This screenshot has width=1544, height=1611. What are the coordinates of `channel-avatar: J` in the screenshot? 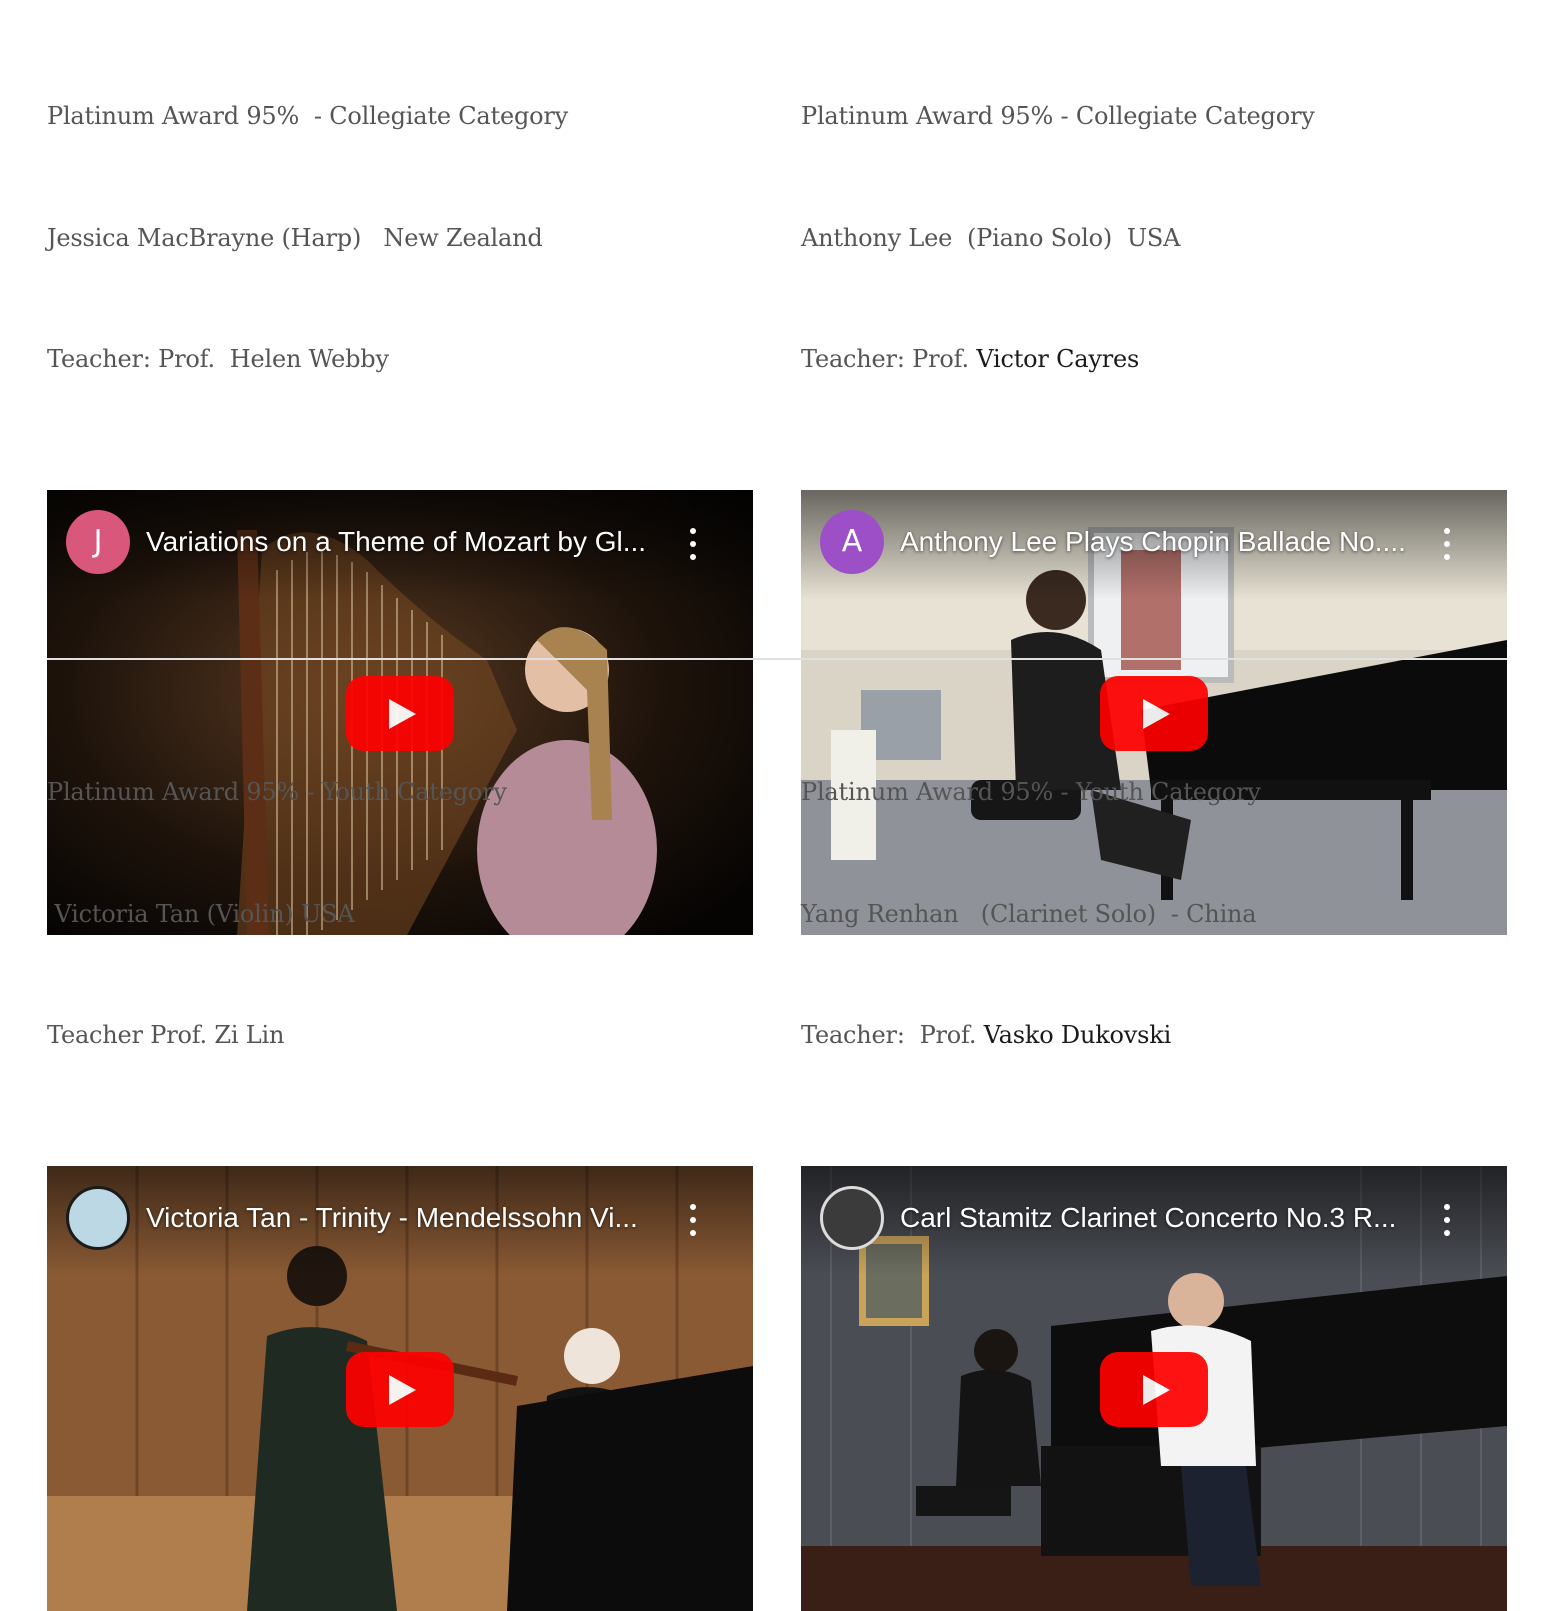 It's located at (98, 541).